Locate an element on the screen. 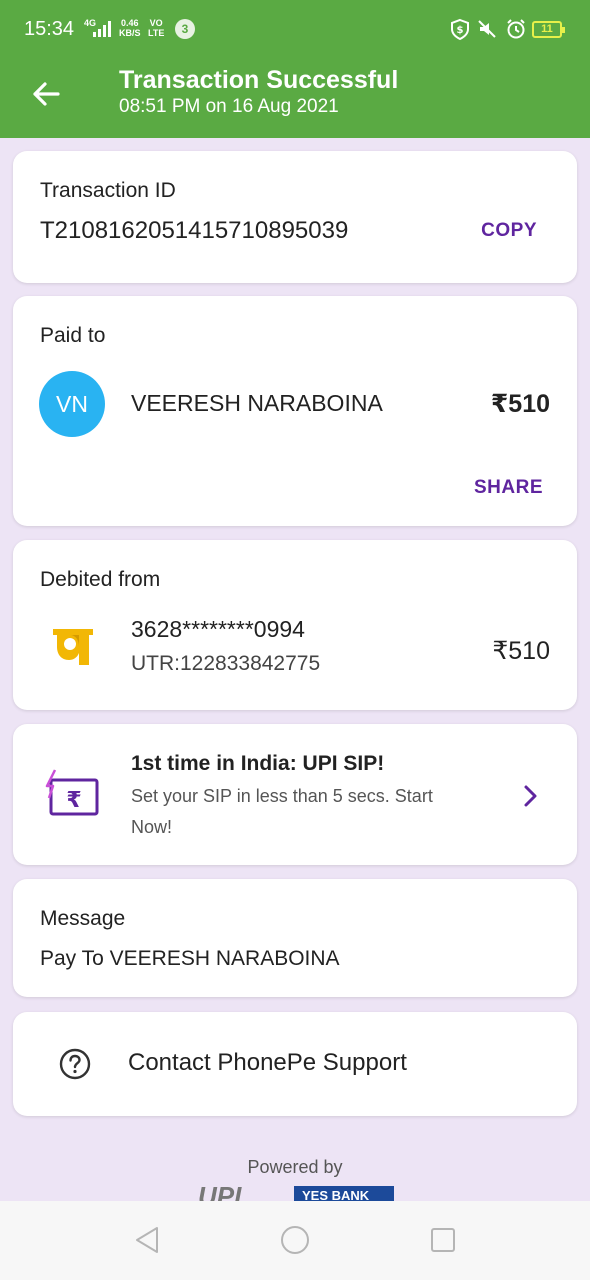  help-circle-icon is located at coordinates (75, 1064).